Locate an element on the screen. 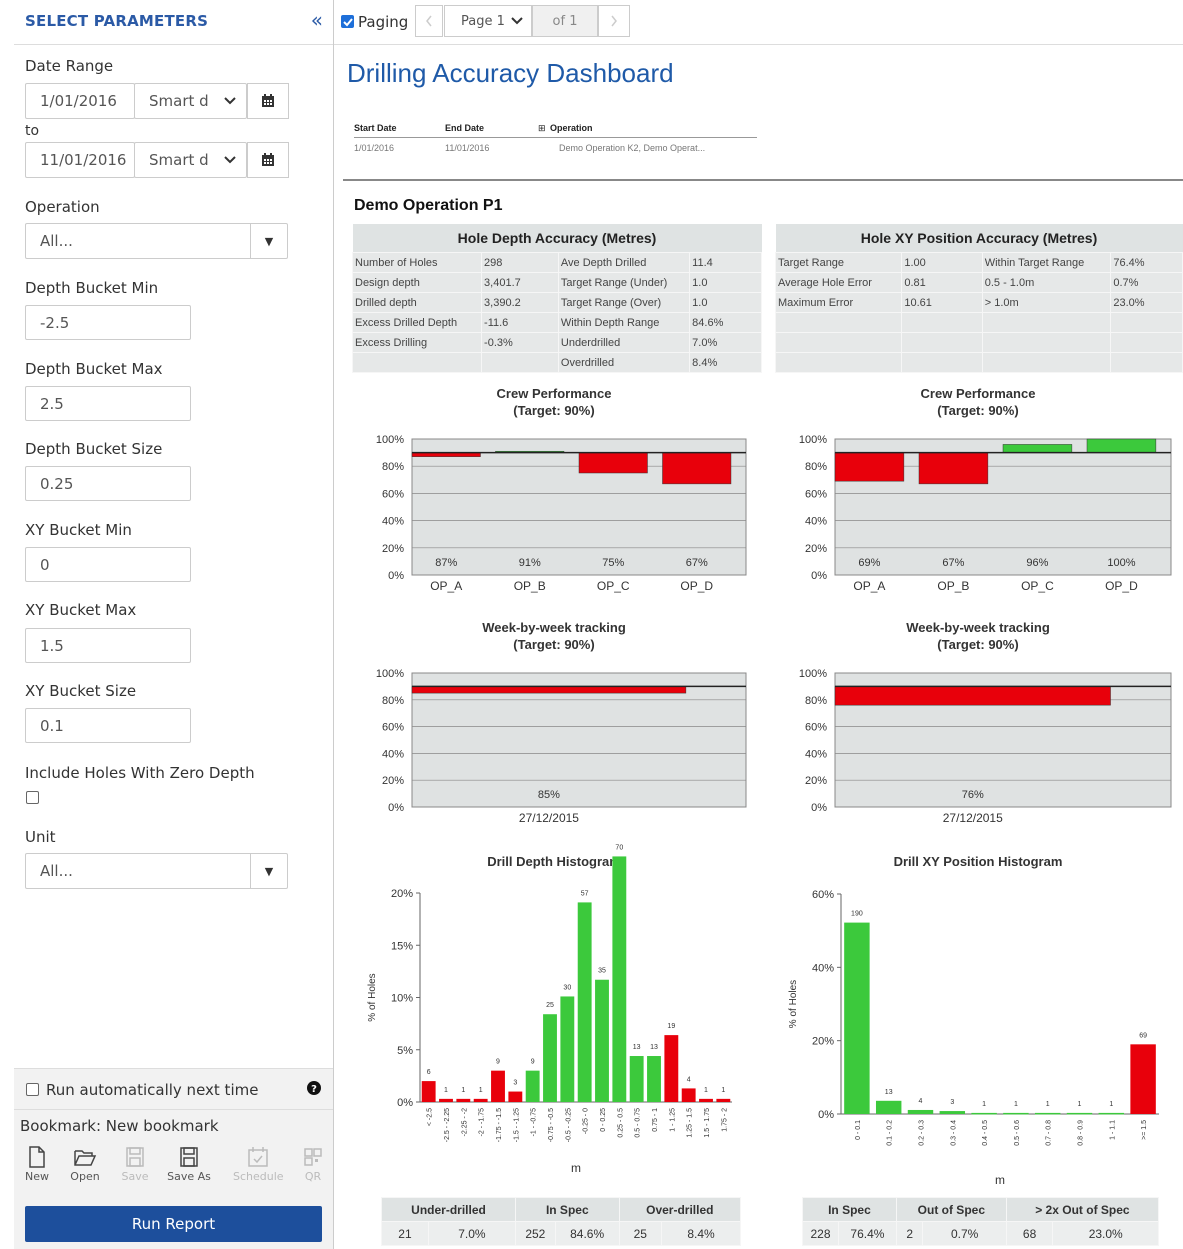  zero-depth-checkbox is located at coordinates (32, 797).